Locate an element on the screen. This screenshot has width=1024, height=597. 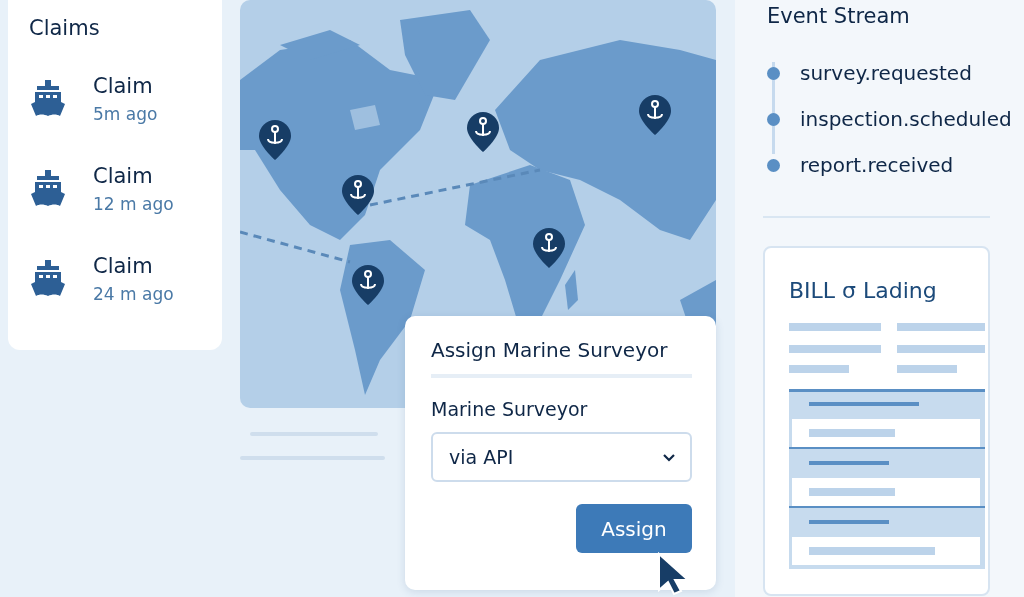
event-name: inspection.scheduled is located at coordinates (906, 119).